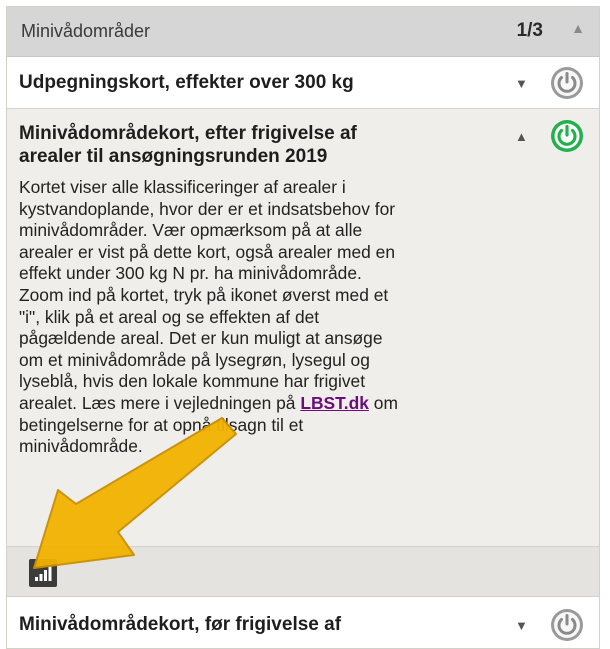 This screenshot has height=649, width=610. I want to click on layer-title: Minivådområdekort, før frigivelse af, so click(180, 624).